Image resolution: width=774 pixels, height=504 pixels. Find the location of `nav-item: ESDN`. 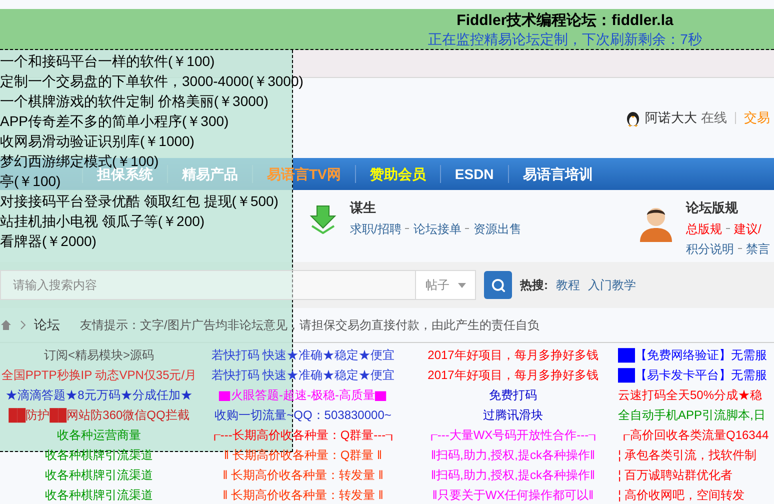

nav-item: ESDN is located at coordinates (474, 174).